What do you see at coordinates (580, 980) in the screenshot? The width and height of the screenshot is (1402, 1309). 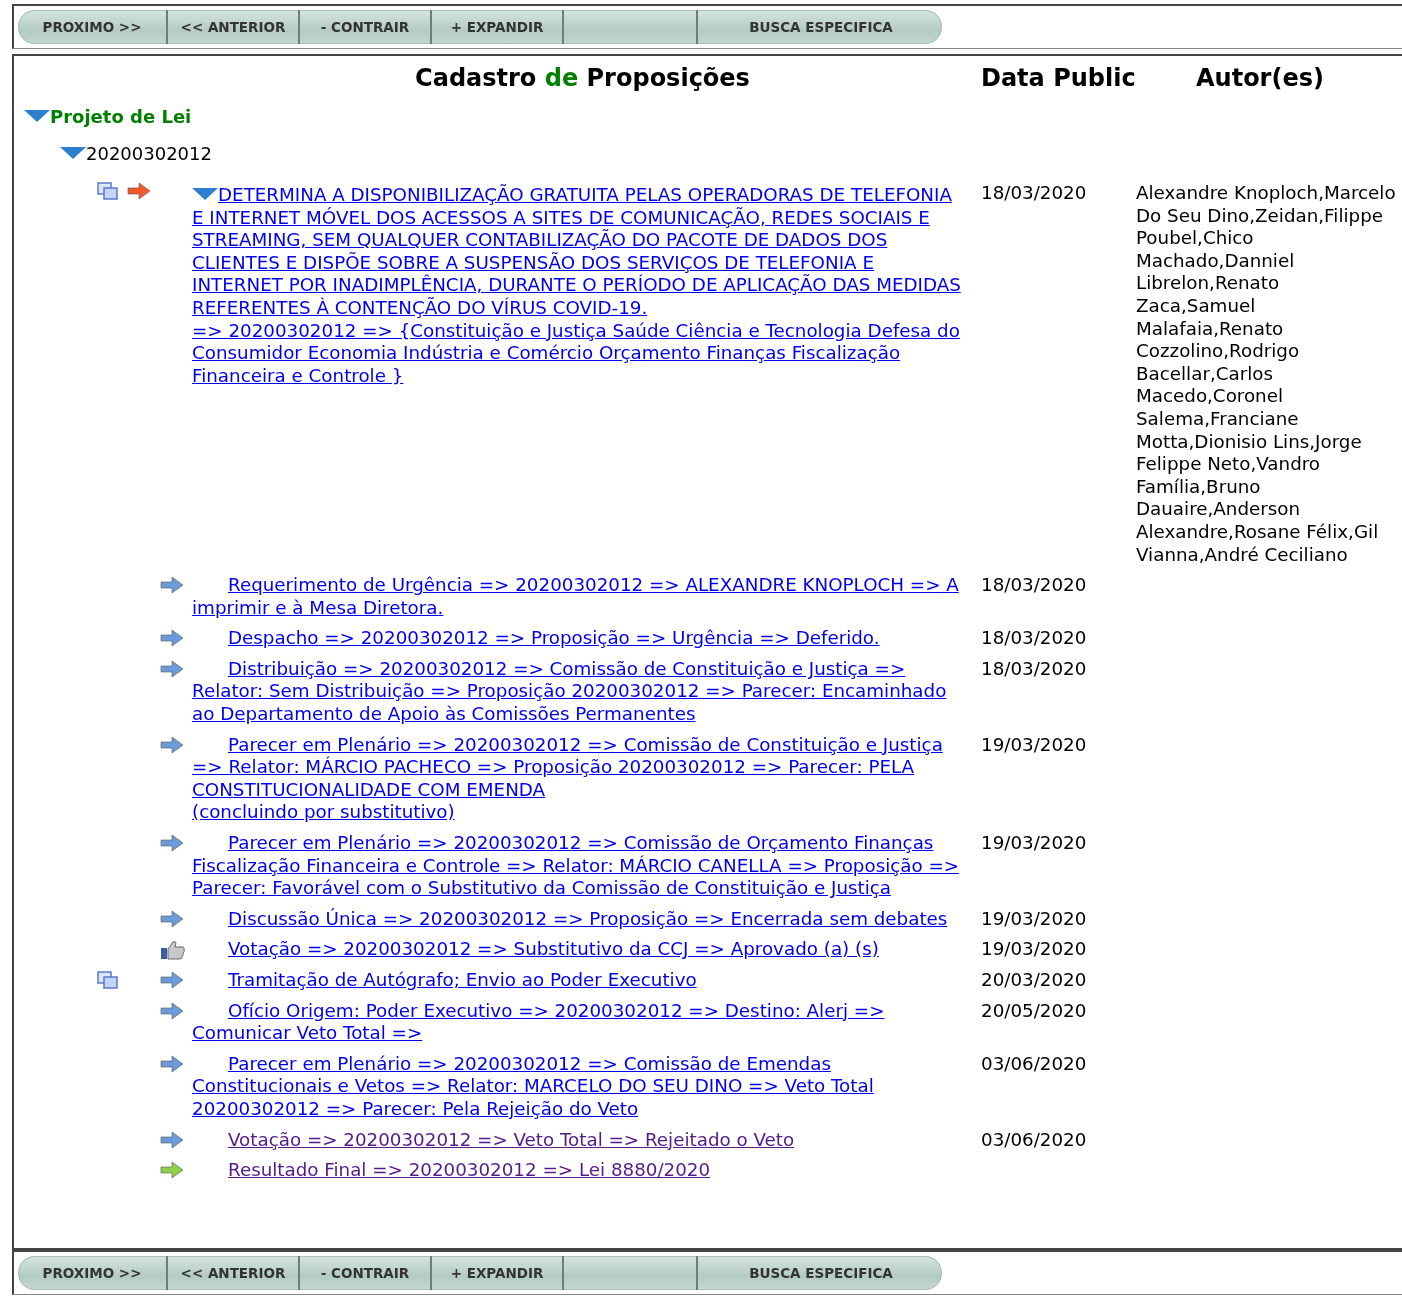 I see `step-link: Tramitação de Autógrafo; Envio ao Poder Executivo` at bounding box center [580, 980].